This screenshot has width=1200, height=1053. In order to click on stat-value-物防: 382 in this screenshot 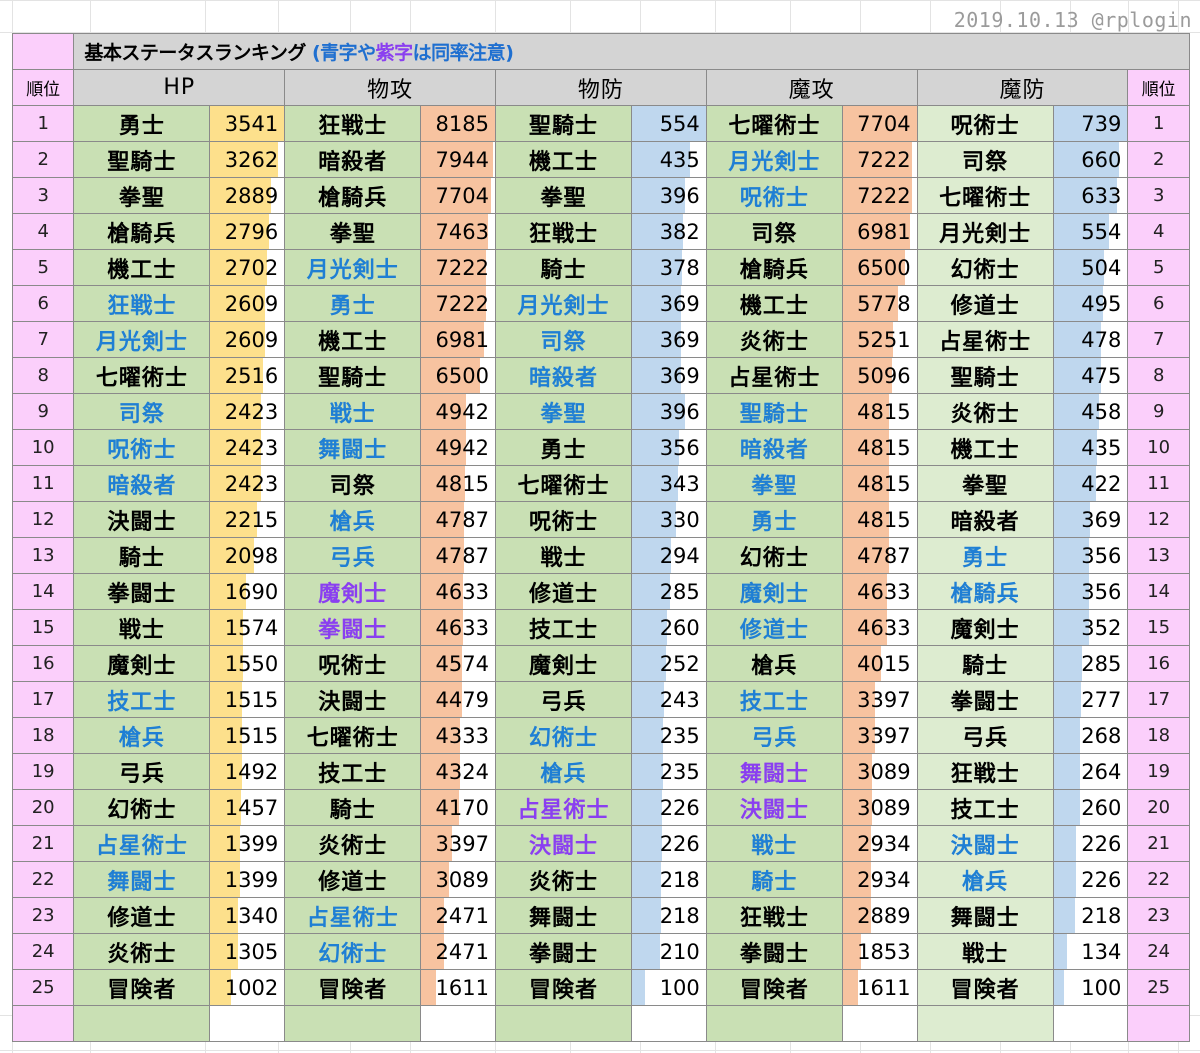, I will do `click(669, 231)`.